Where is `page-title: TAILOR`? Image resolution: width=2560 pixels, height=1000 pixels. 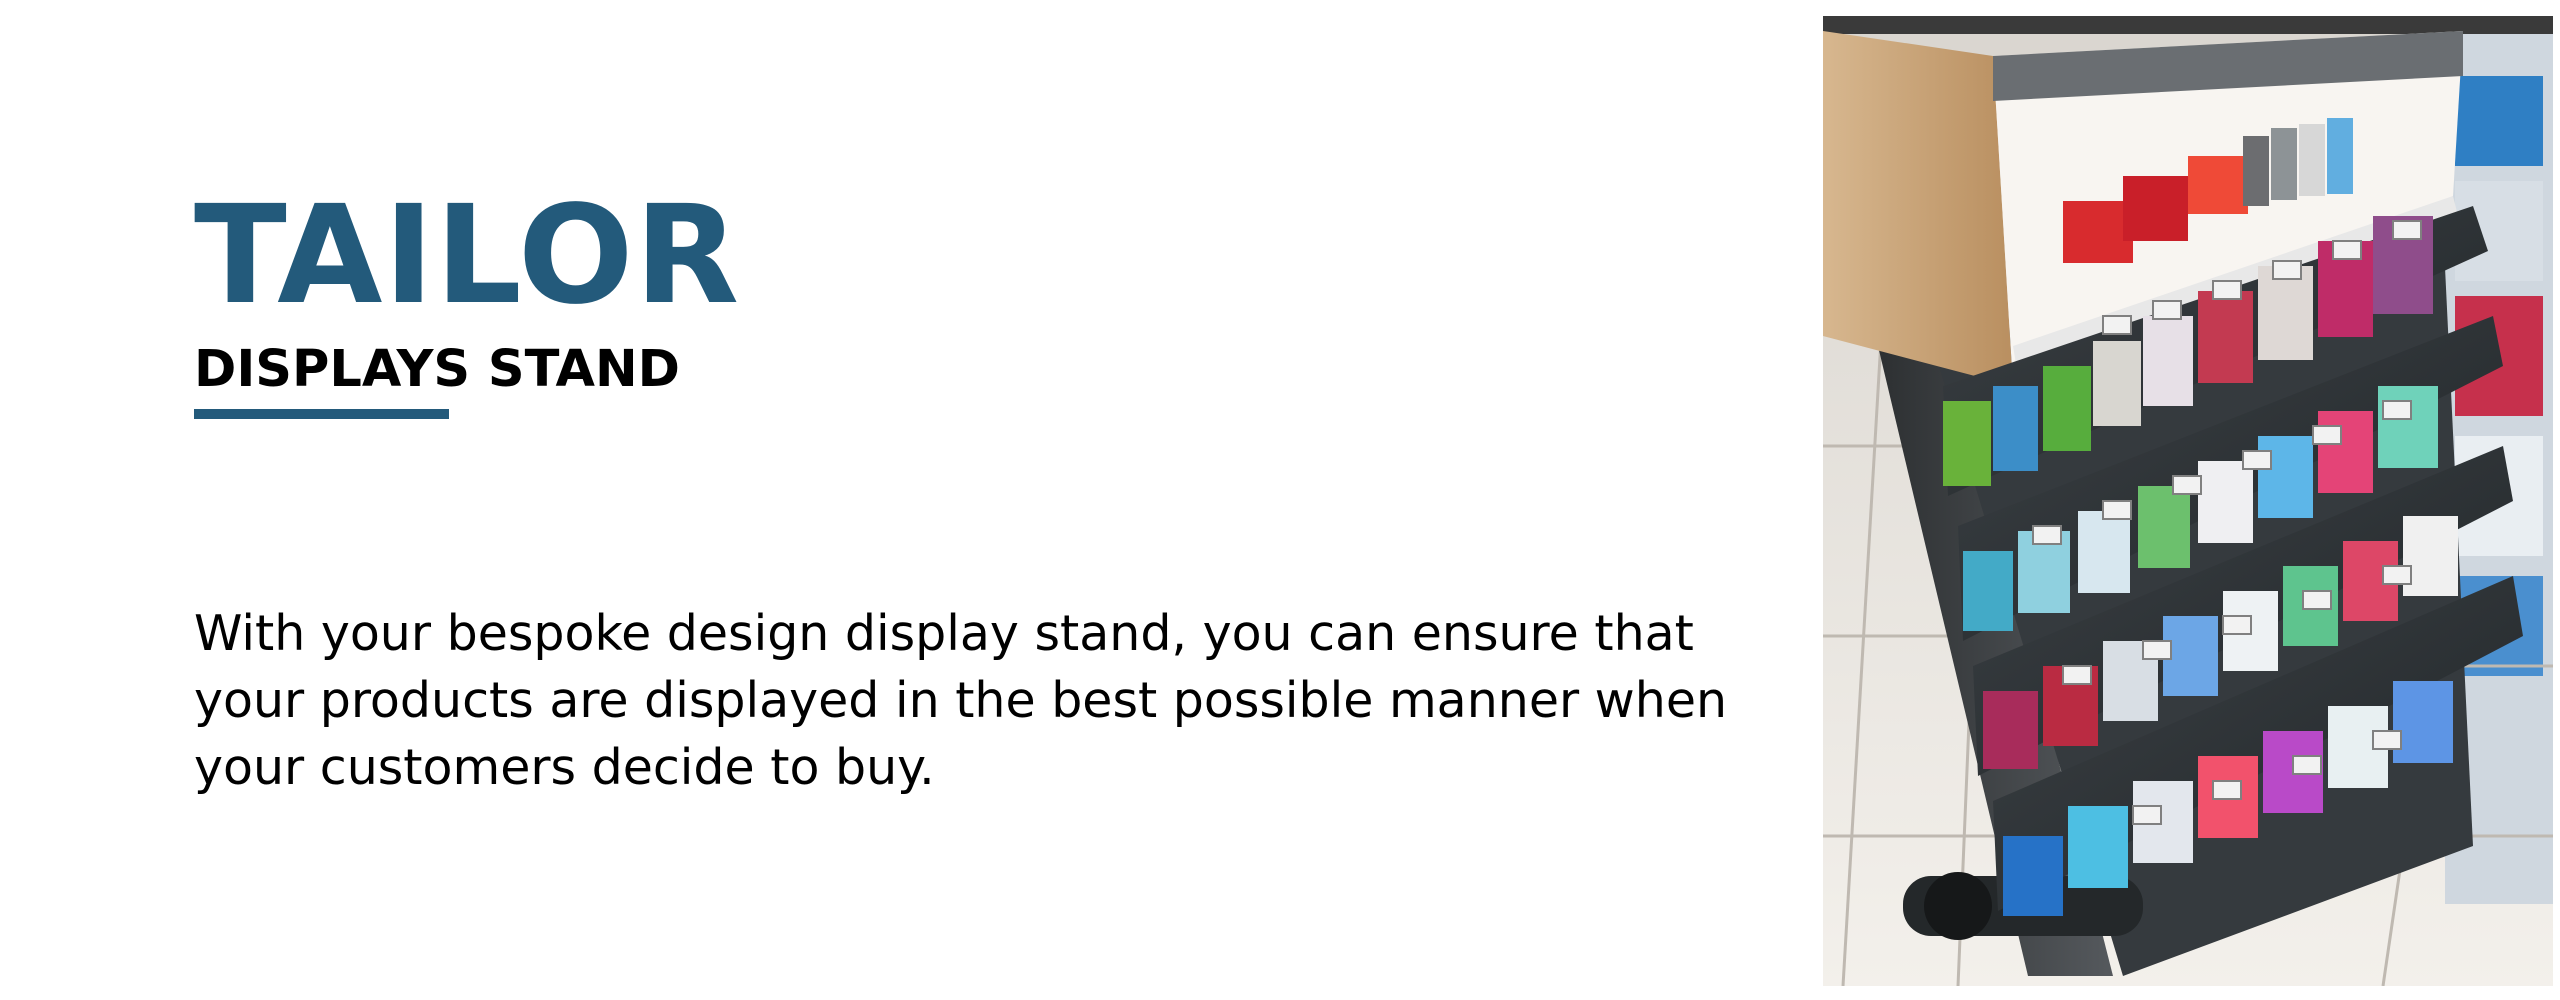 page-title: TAILOR is located at coordinates (467, 256).